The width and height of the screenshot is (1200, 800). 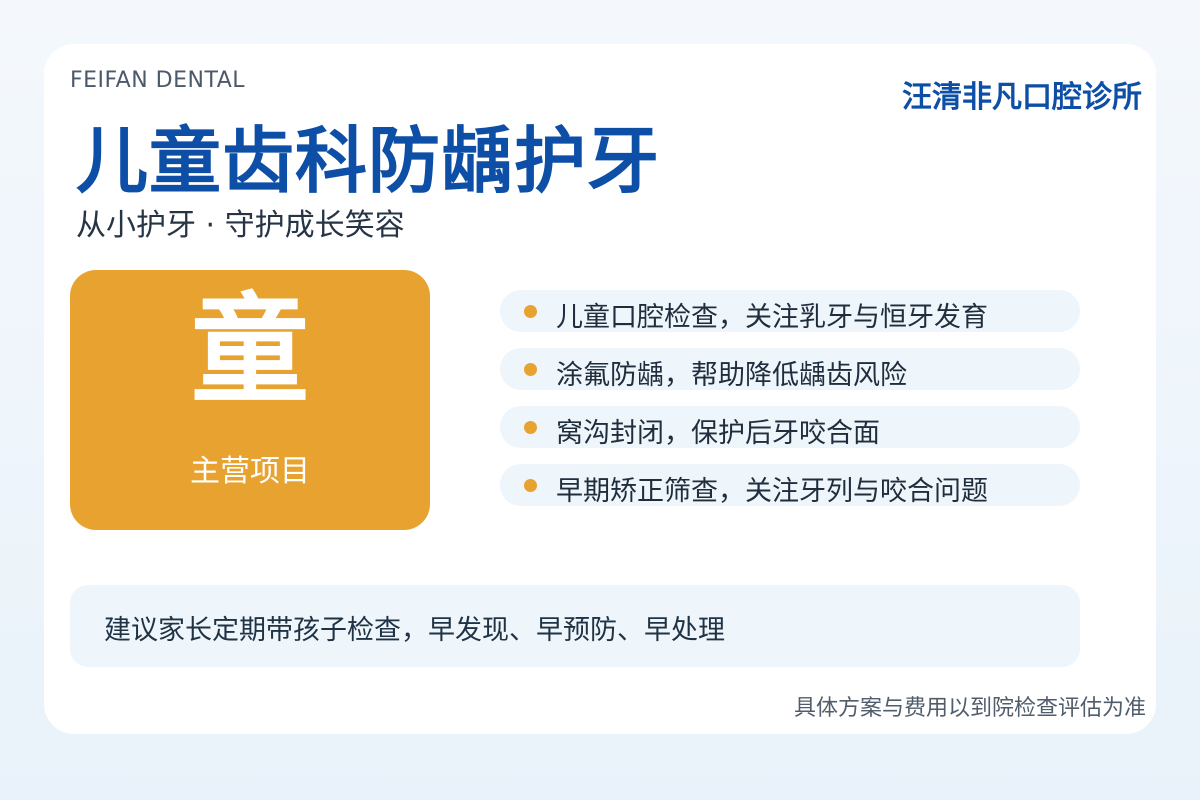 I want to click on service-item-text: 早期矫正筛查，关注牙列与咬合问题, so click(x=772, y=491).